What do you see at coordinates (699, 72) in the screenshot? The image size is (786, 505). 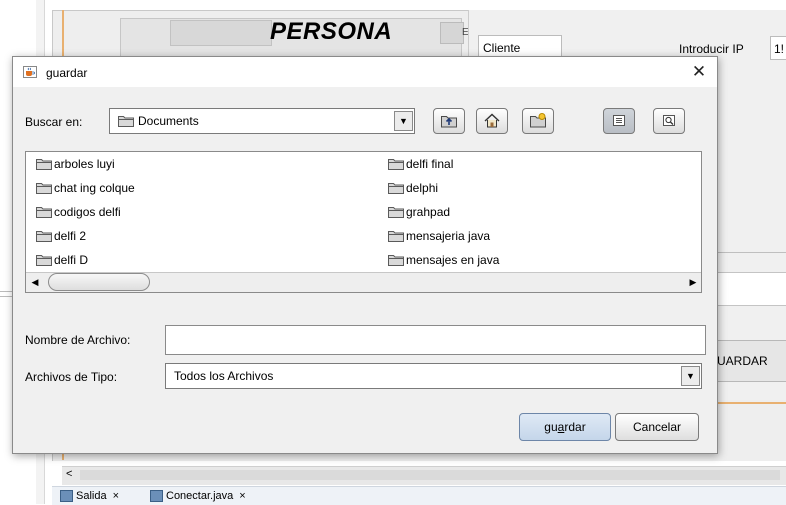 I see `close-icon: ✕` at bounding box center [699, 72].